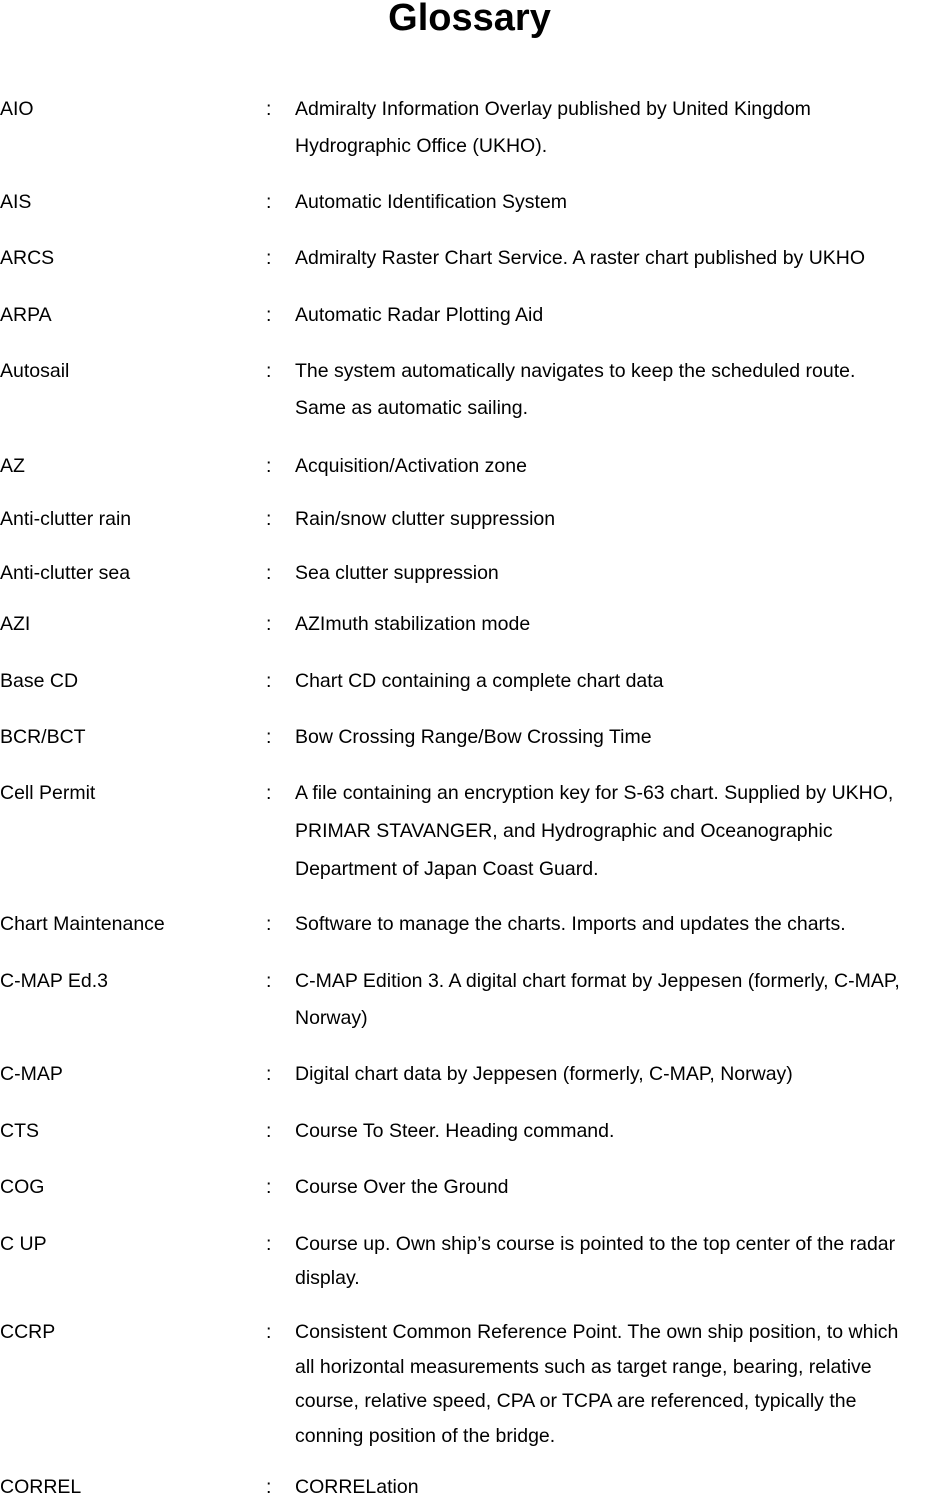 The width and height of the screenshot is (939, 1498). I want to click on glossary-definition-line: Automatic Radar Plotting Aid, so click(419, 315).